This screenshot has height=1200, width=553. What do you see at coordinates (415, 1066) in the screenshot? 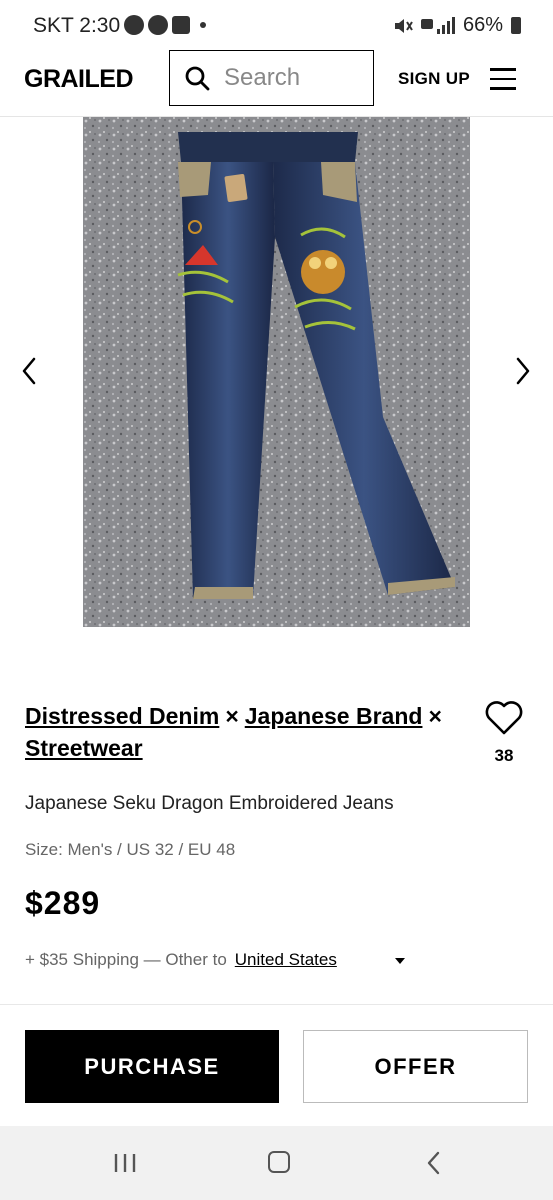
I see `offer-button: OFFER` at bounding box center [415, 1066].